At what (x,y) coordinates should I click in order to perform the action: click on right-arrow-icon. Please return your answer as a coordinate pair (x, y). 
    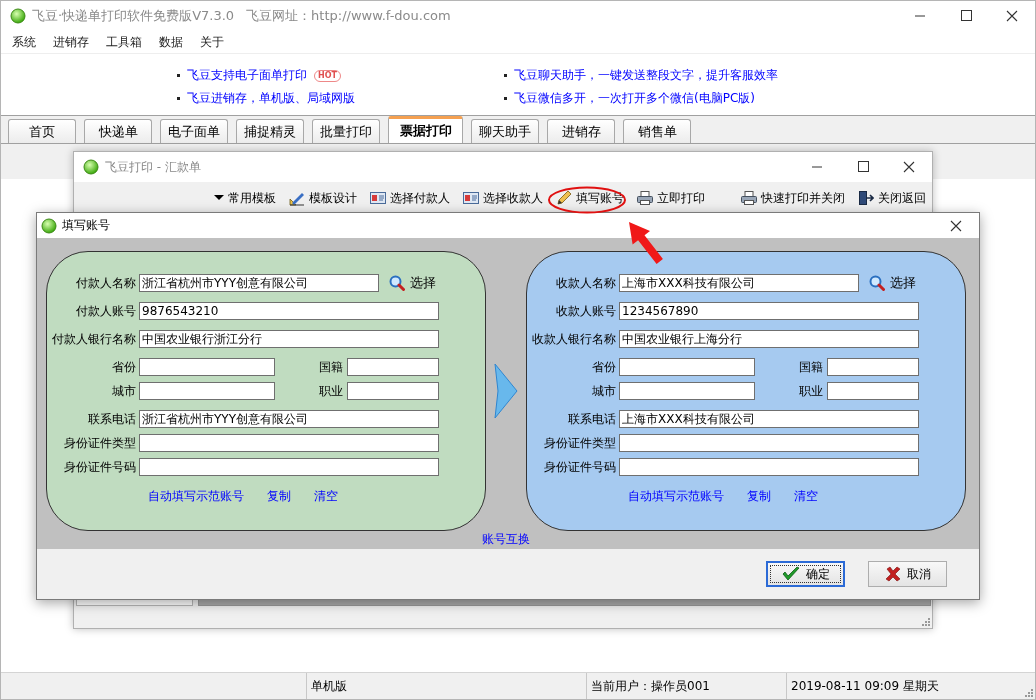
    Looking at the image, I should click on (506, 391).